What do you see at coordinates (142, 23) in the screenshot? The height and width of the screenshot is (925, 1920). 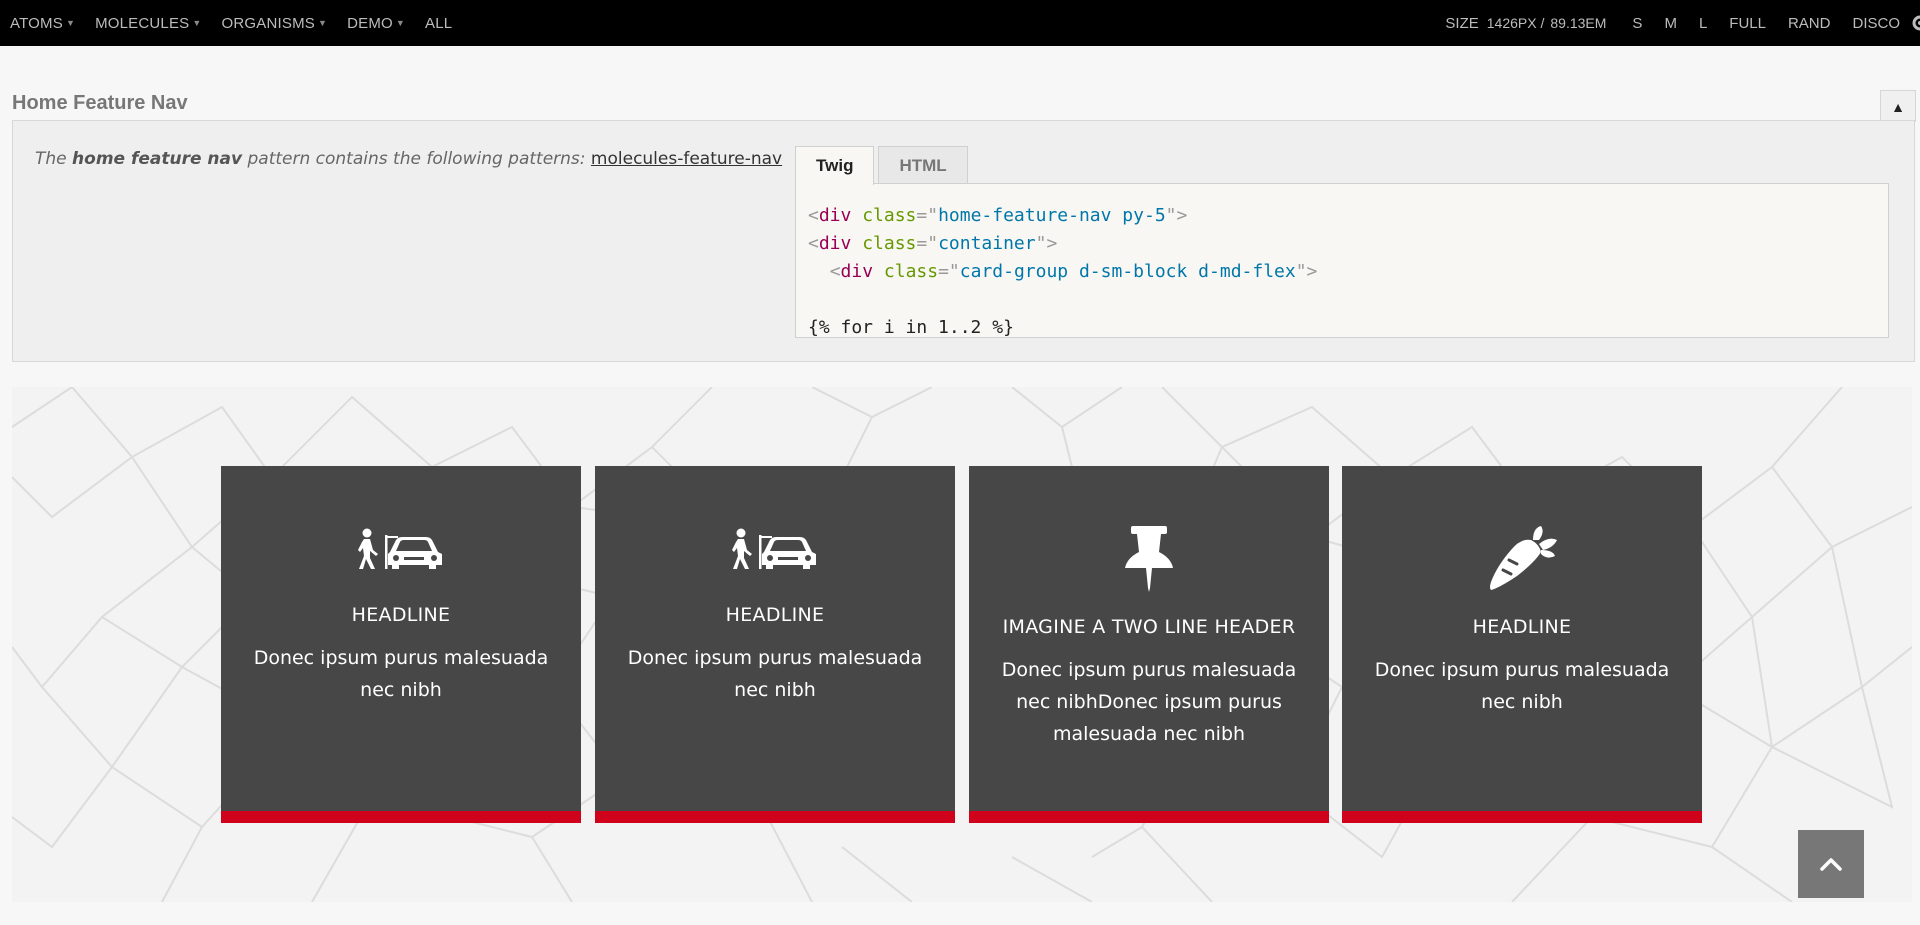 I see `nav-item-label: MOLECULES` at bounding box center [142, 23].